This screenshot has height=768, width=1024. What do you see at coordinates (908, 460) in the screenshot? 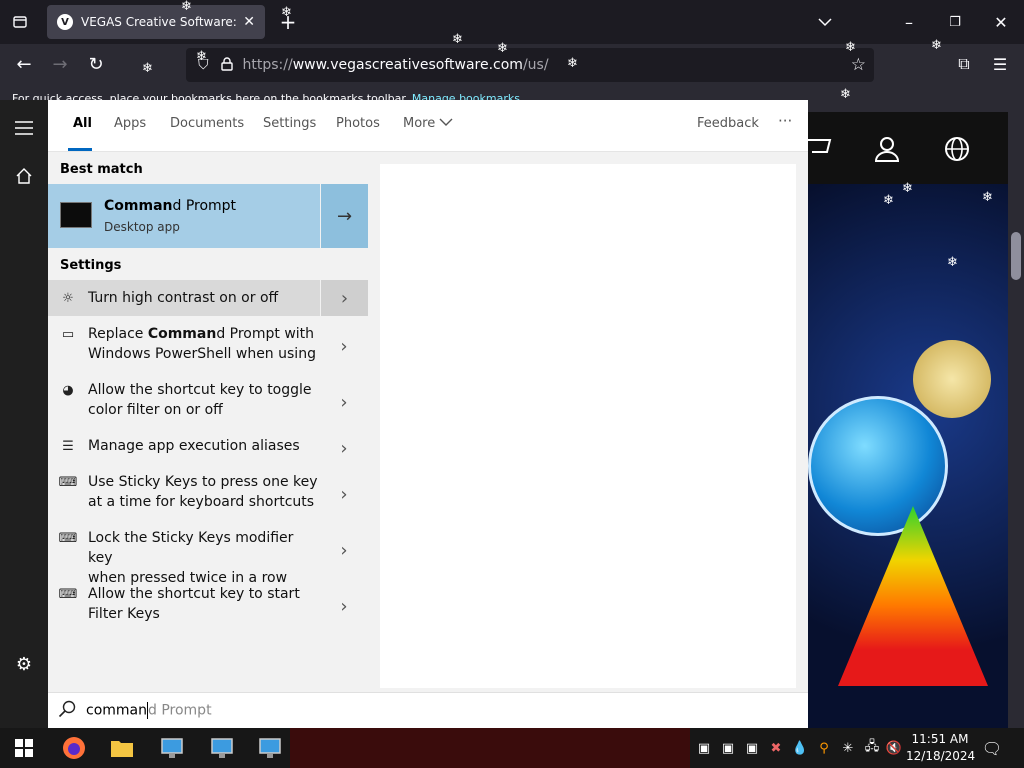
I see `christmas-hero-image` at bounding box center [908, 460].